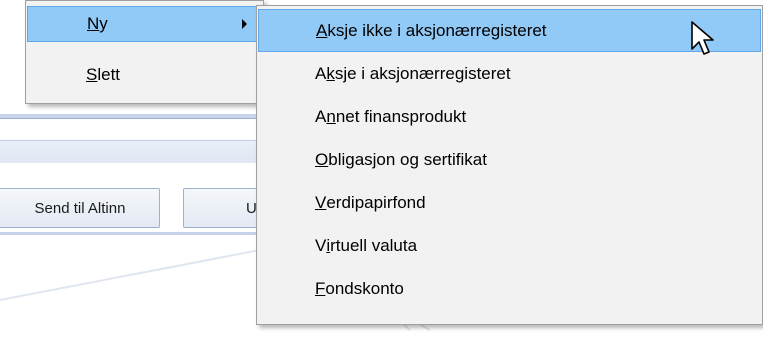 This screenshot has height=340, width=763. I want to click on submenu-item-text-pre: V, so click(321, 245).